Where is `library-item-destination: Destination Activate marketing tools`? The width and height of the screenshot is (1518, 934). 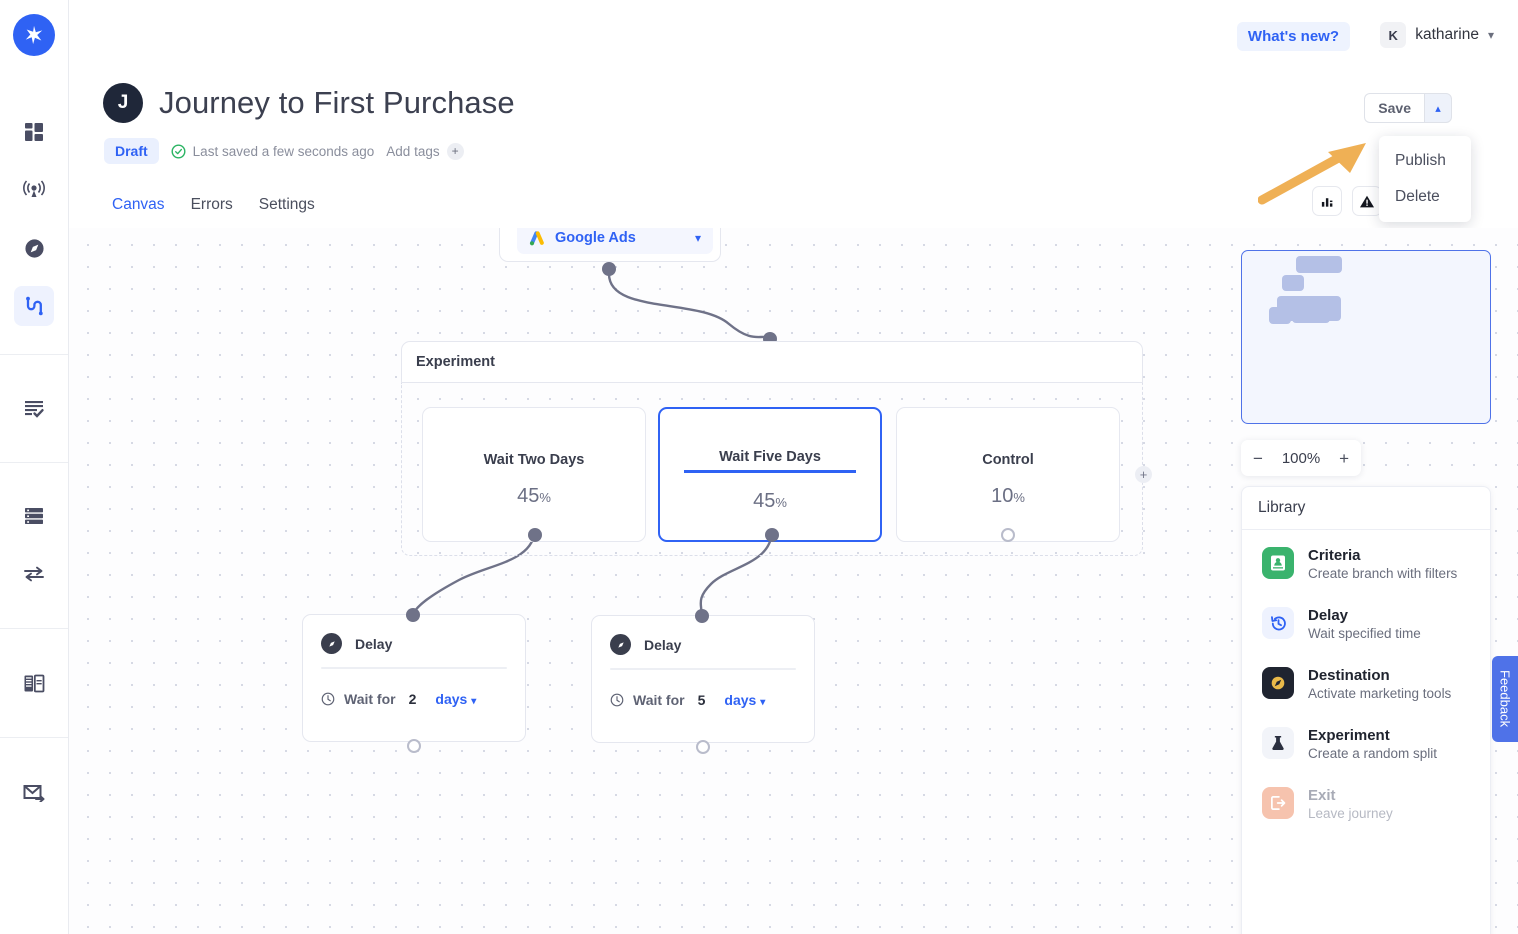 library-item-destination: Destination Activate marketing tools is located at coordinates (1366, 684).